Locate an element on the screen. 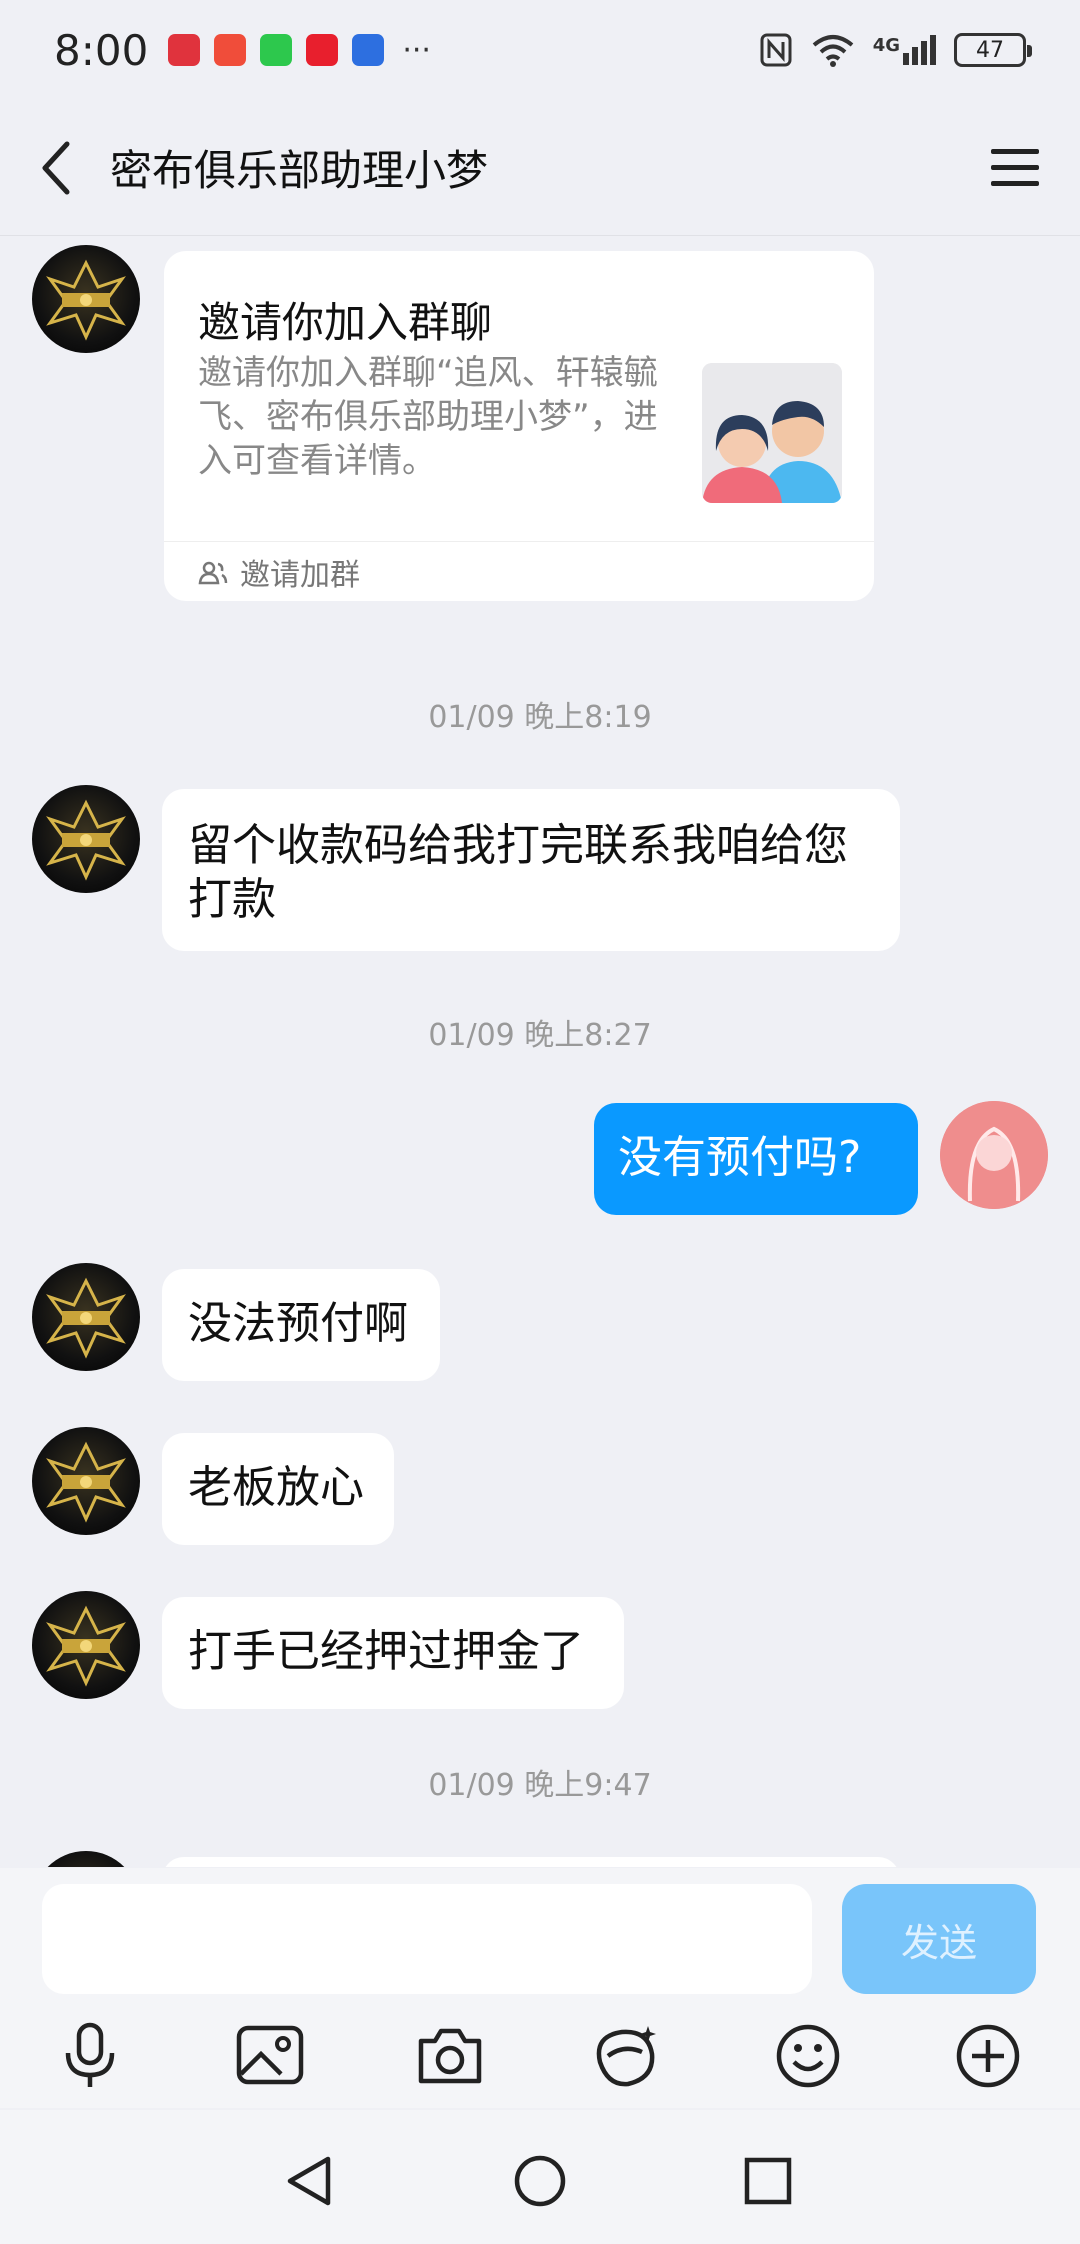 The image size is (1080, 2244). emoji-button is located at coordinates (808, 2056).